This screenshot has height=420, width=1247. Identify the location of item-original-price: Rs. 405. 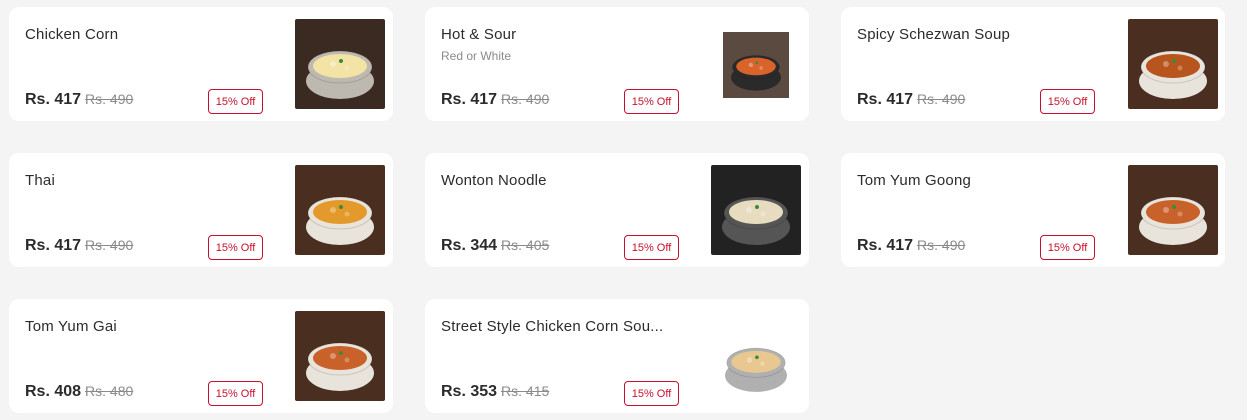
(525, 245).